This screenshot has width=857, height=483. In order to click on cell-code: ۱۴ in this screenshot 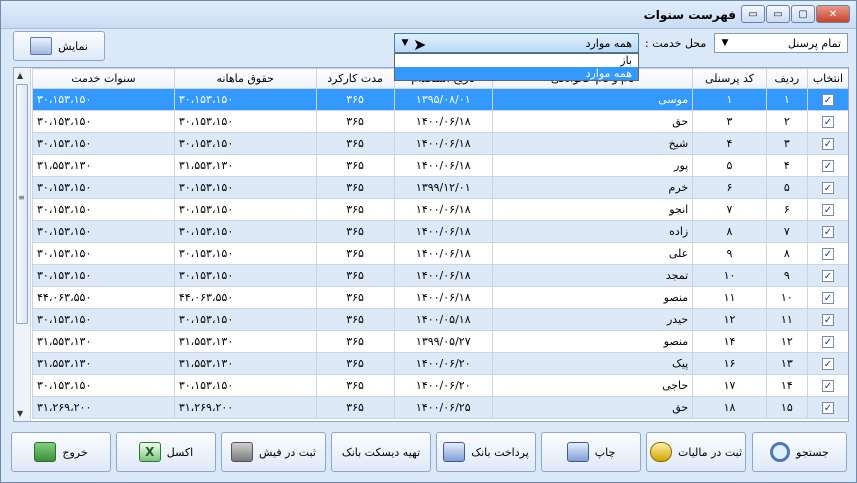, I will do `click(729, 341)`.